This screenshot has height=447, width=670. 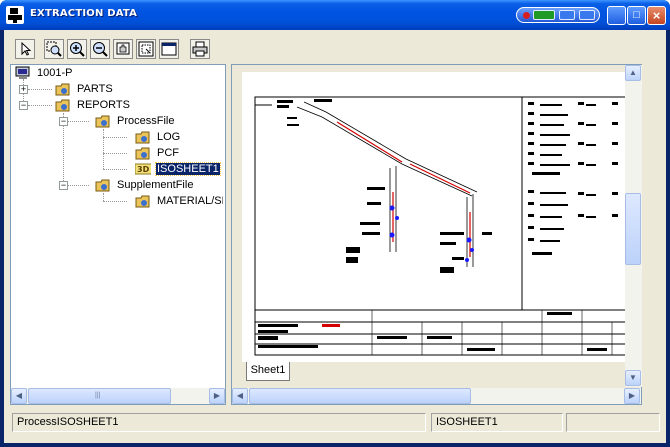 I want to click on window-icon, so click(x=169, y=49).